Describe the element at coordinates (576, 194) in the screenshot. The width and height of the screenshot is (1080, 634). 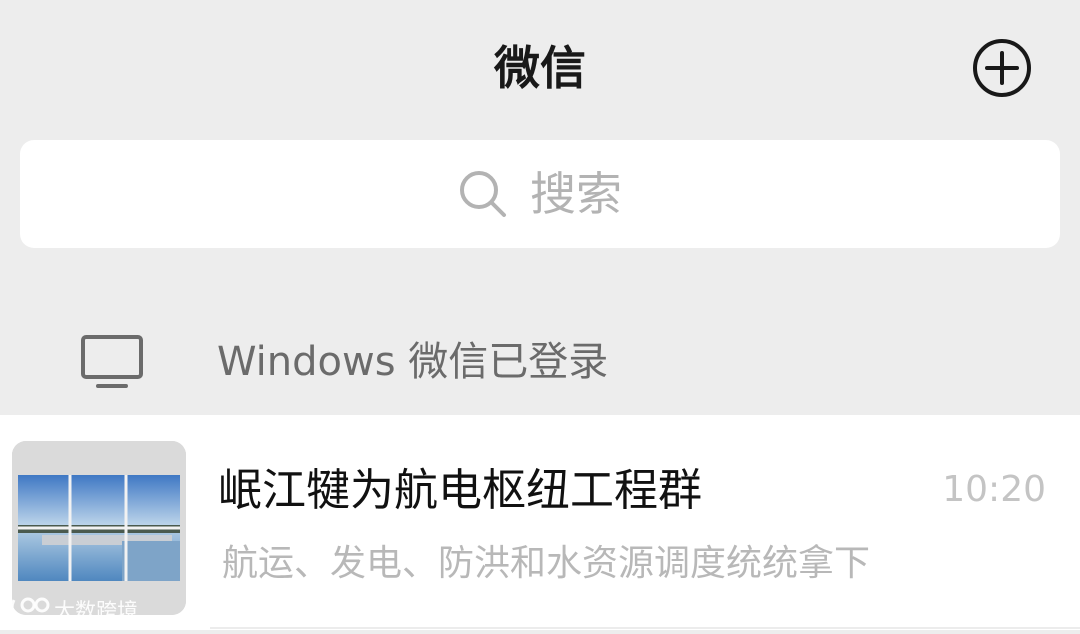
I see `search-placeholder: 搜索` at that location.